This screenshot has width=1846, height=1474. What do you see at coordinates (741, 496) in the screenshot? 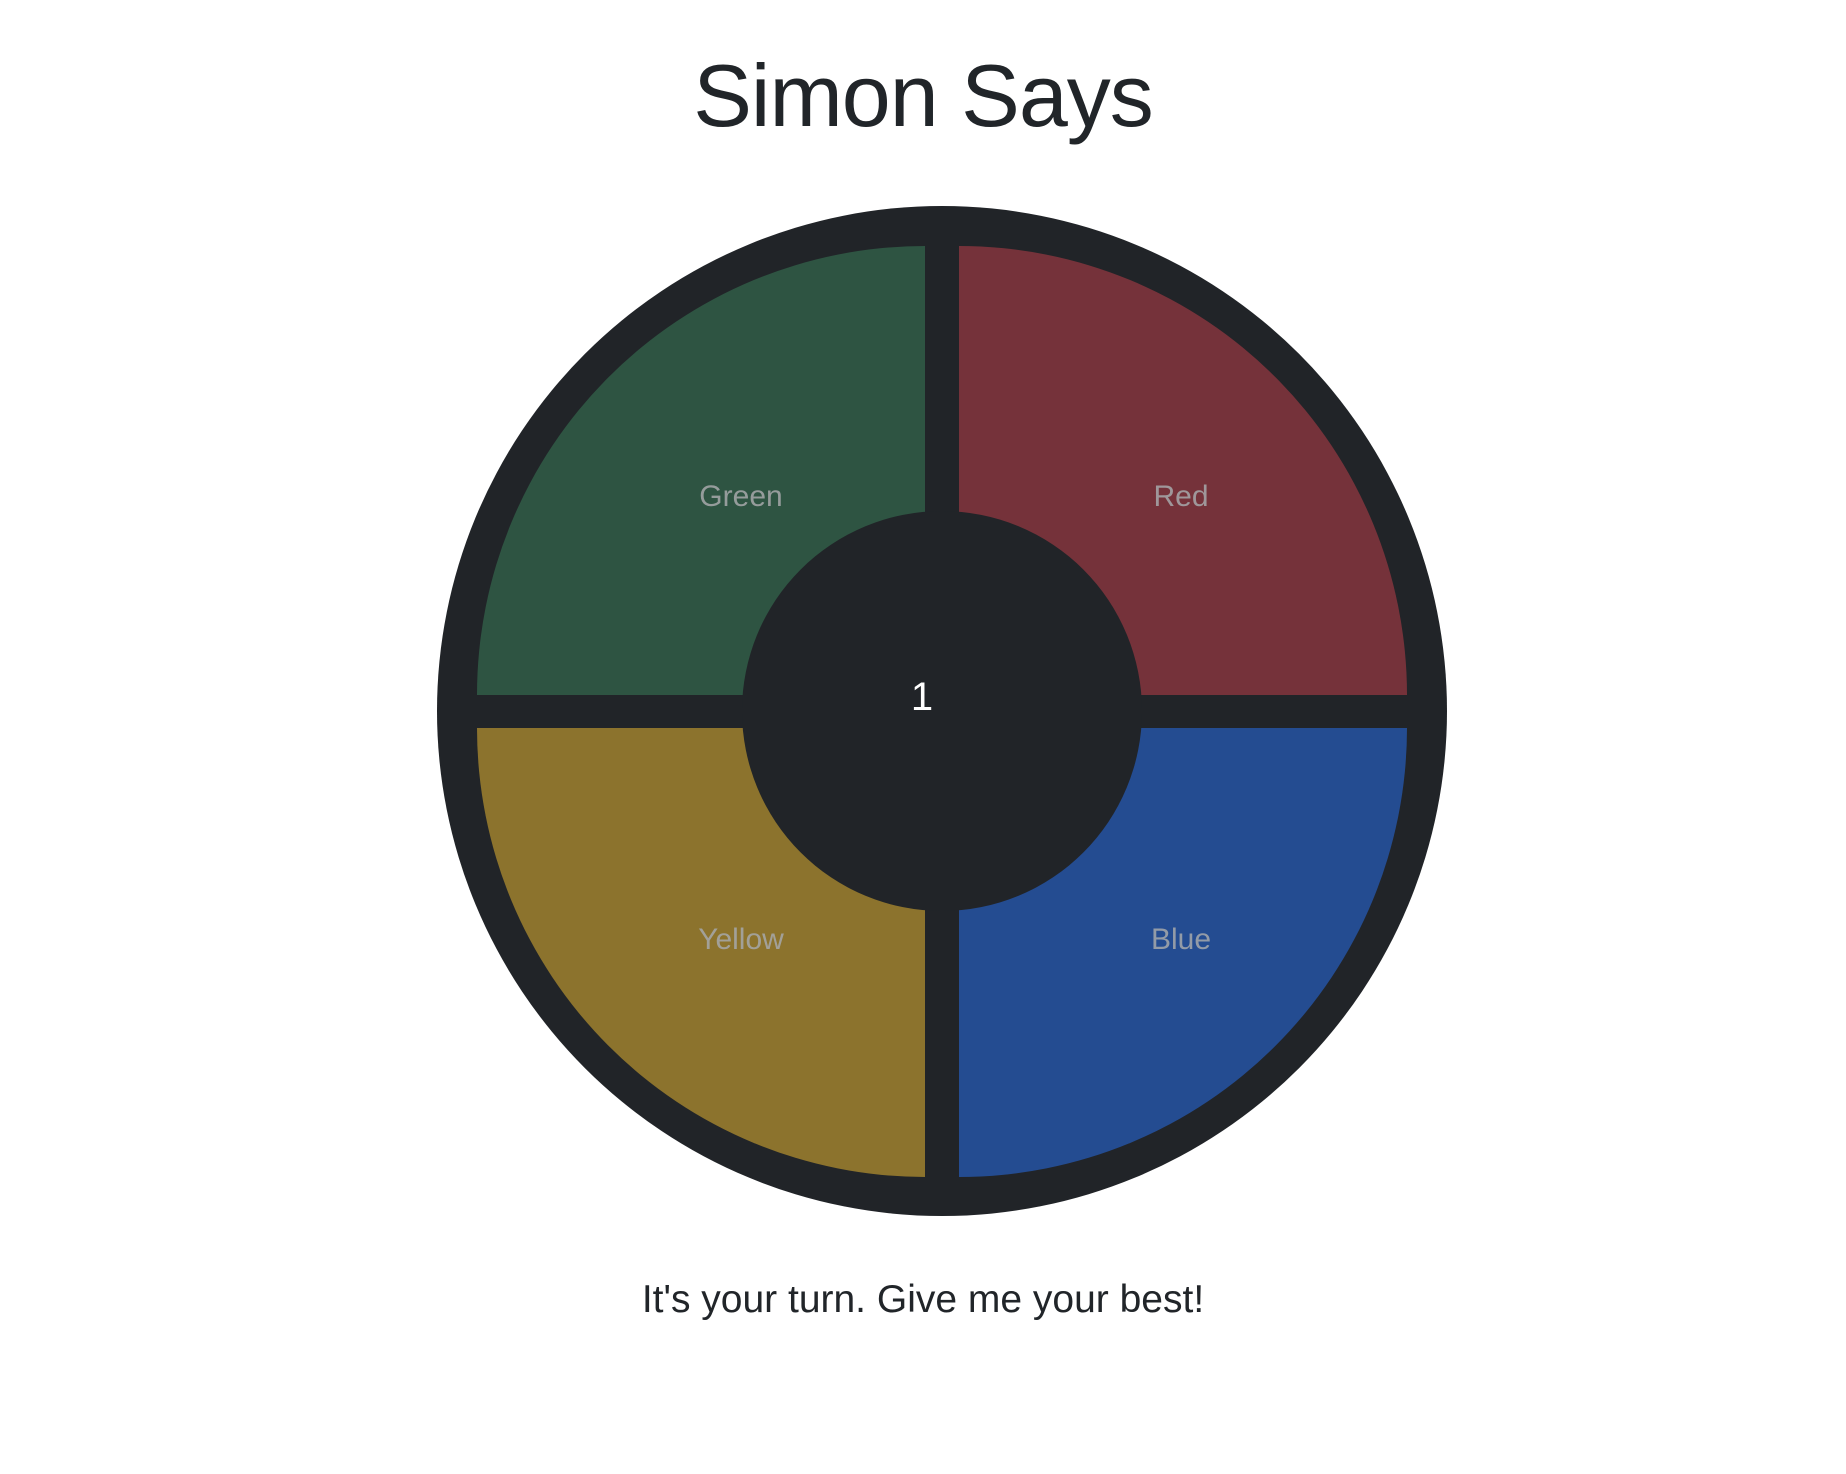
I see `green-pad-label: Green` at bounding box center [741, 496].